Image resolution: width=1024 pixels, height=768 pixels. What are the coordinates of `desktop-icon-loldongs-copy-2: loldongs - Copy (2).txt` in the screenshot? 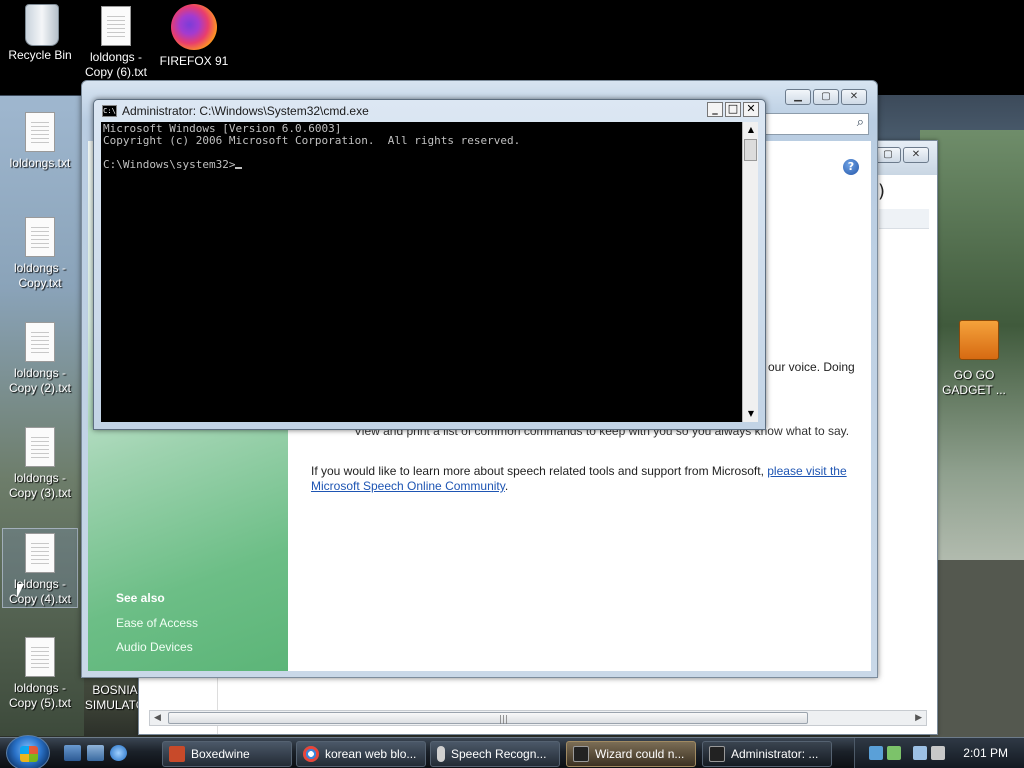 It's located at (40, 359).